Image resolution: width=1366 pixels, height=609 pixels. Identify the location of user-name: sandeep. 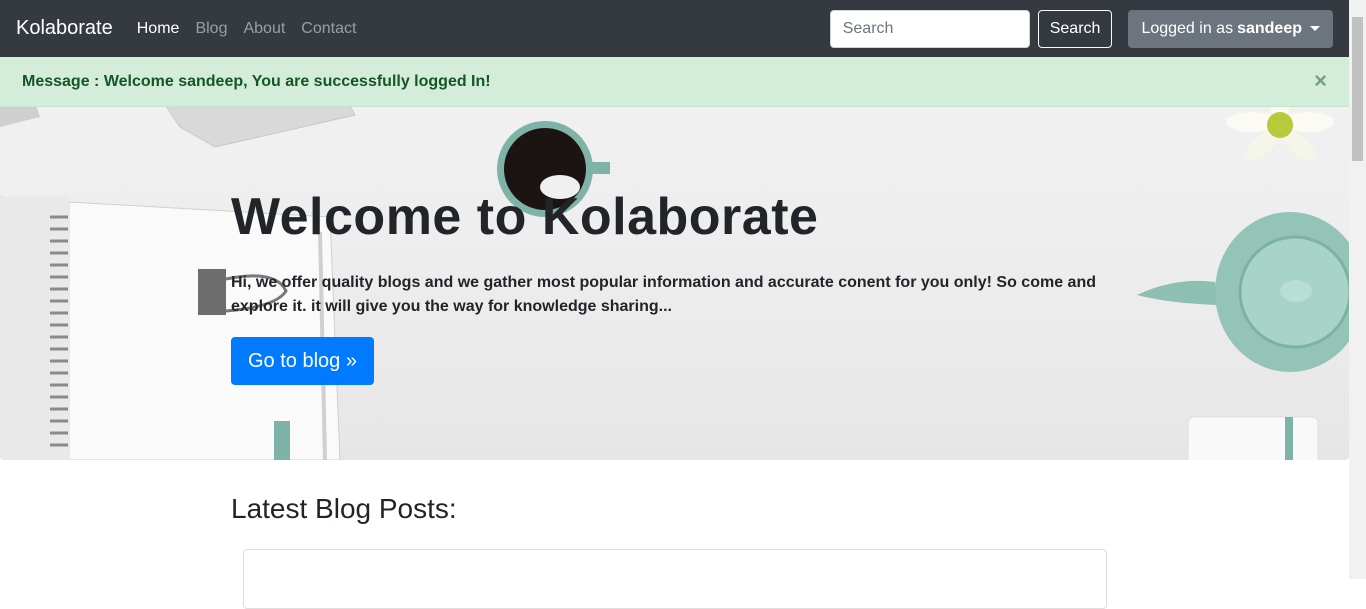
(1269, 28).